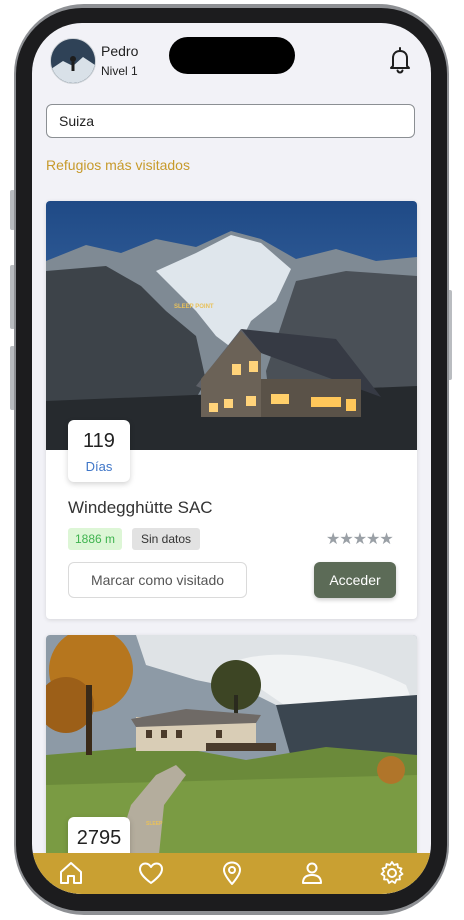  What do you see at coordinates (166, 539) in the screenshot?
I see `info-badge: Sin datos` at bounding box center [166, 539].